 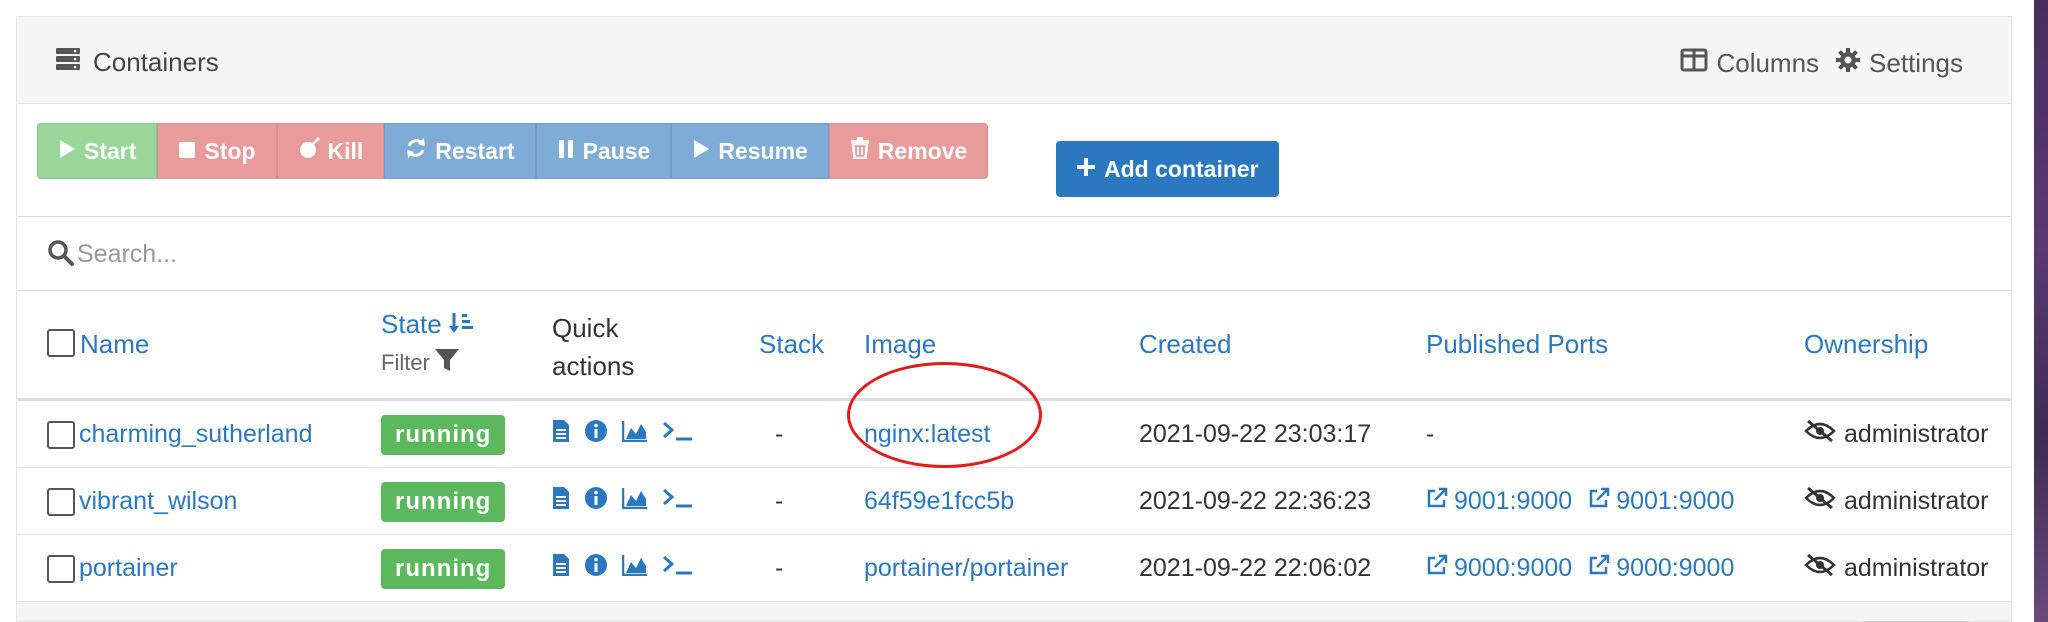 I want to click on image-link: nginx:latest, so click(x=927, y=434).